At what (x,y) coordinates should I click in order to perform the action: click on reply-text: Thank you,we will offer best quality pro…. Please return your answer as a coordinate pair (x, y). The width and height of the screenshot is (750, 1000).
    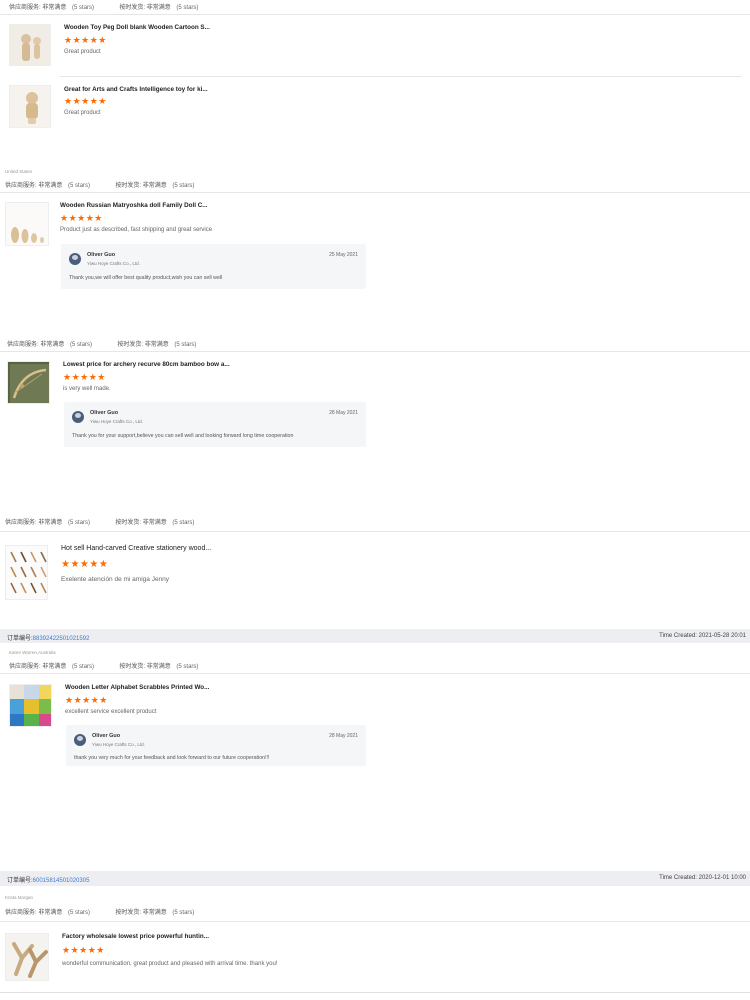
    Looking at the image, I should click on (146, 278).